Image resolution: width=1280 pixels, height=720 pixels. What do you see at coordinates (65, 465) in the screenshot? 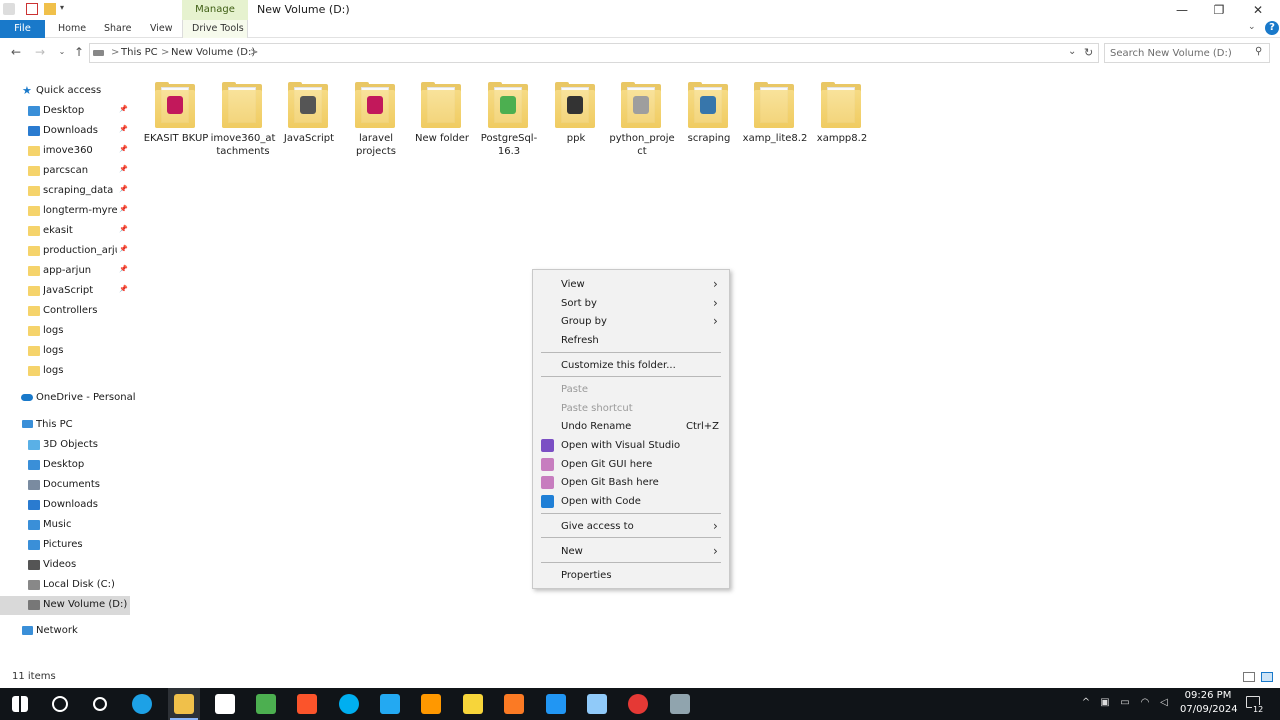
I see `sidebar-item-desktop: Desktop` at bounding box center [65, 465].